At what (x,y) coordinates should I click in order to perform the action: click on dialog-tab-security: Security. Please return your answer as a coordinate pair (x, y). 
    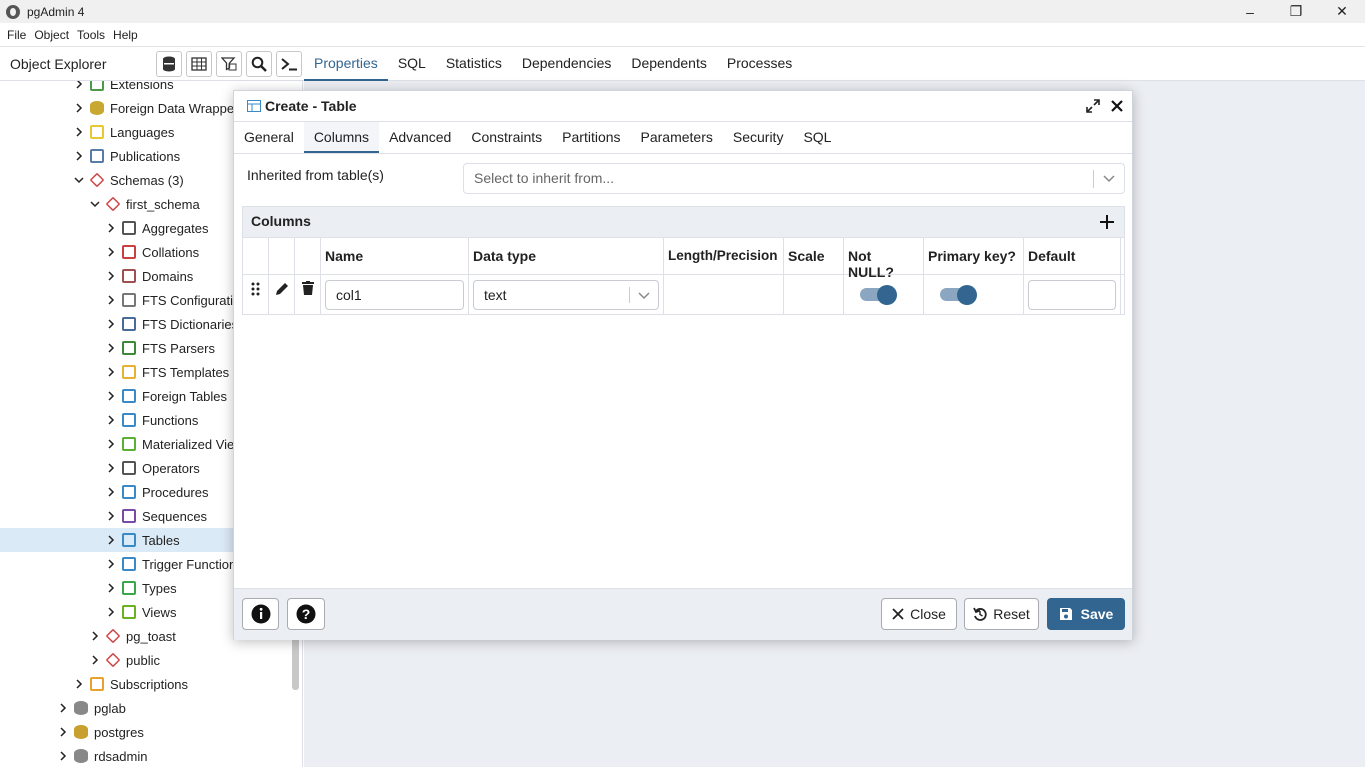
    Looking at the image, I should click on (758, 137).